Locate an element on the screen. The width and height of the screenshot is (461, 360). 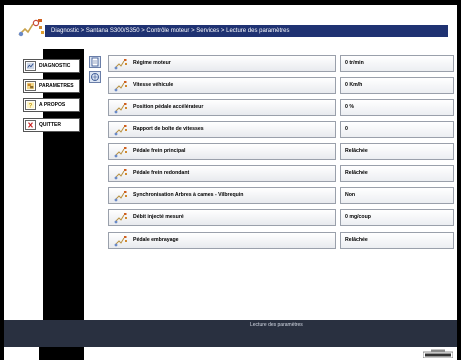
param-value: 0 Km/h is located at coordinates (397, 85).